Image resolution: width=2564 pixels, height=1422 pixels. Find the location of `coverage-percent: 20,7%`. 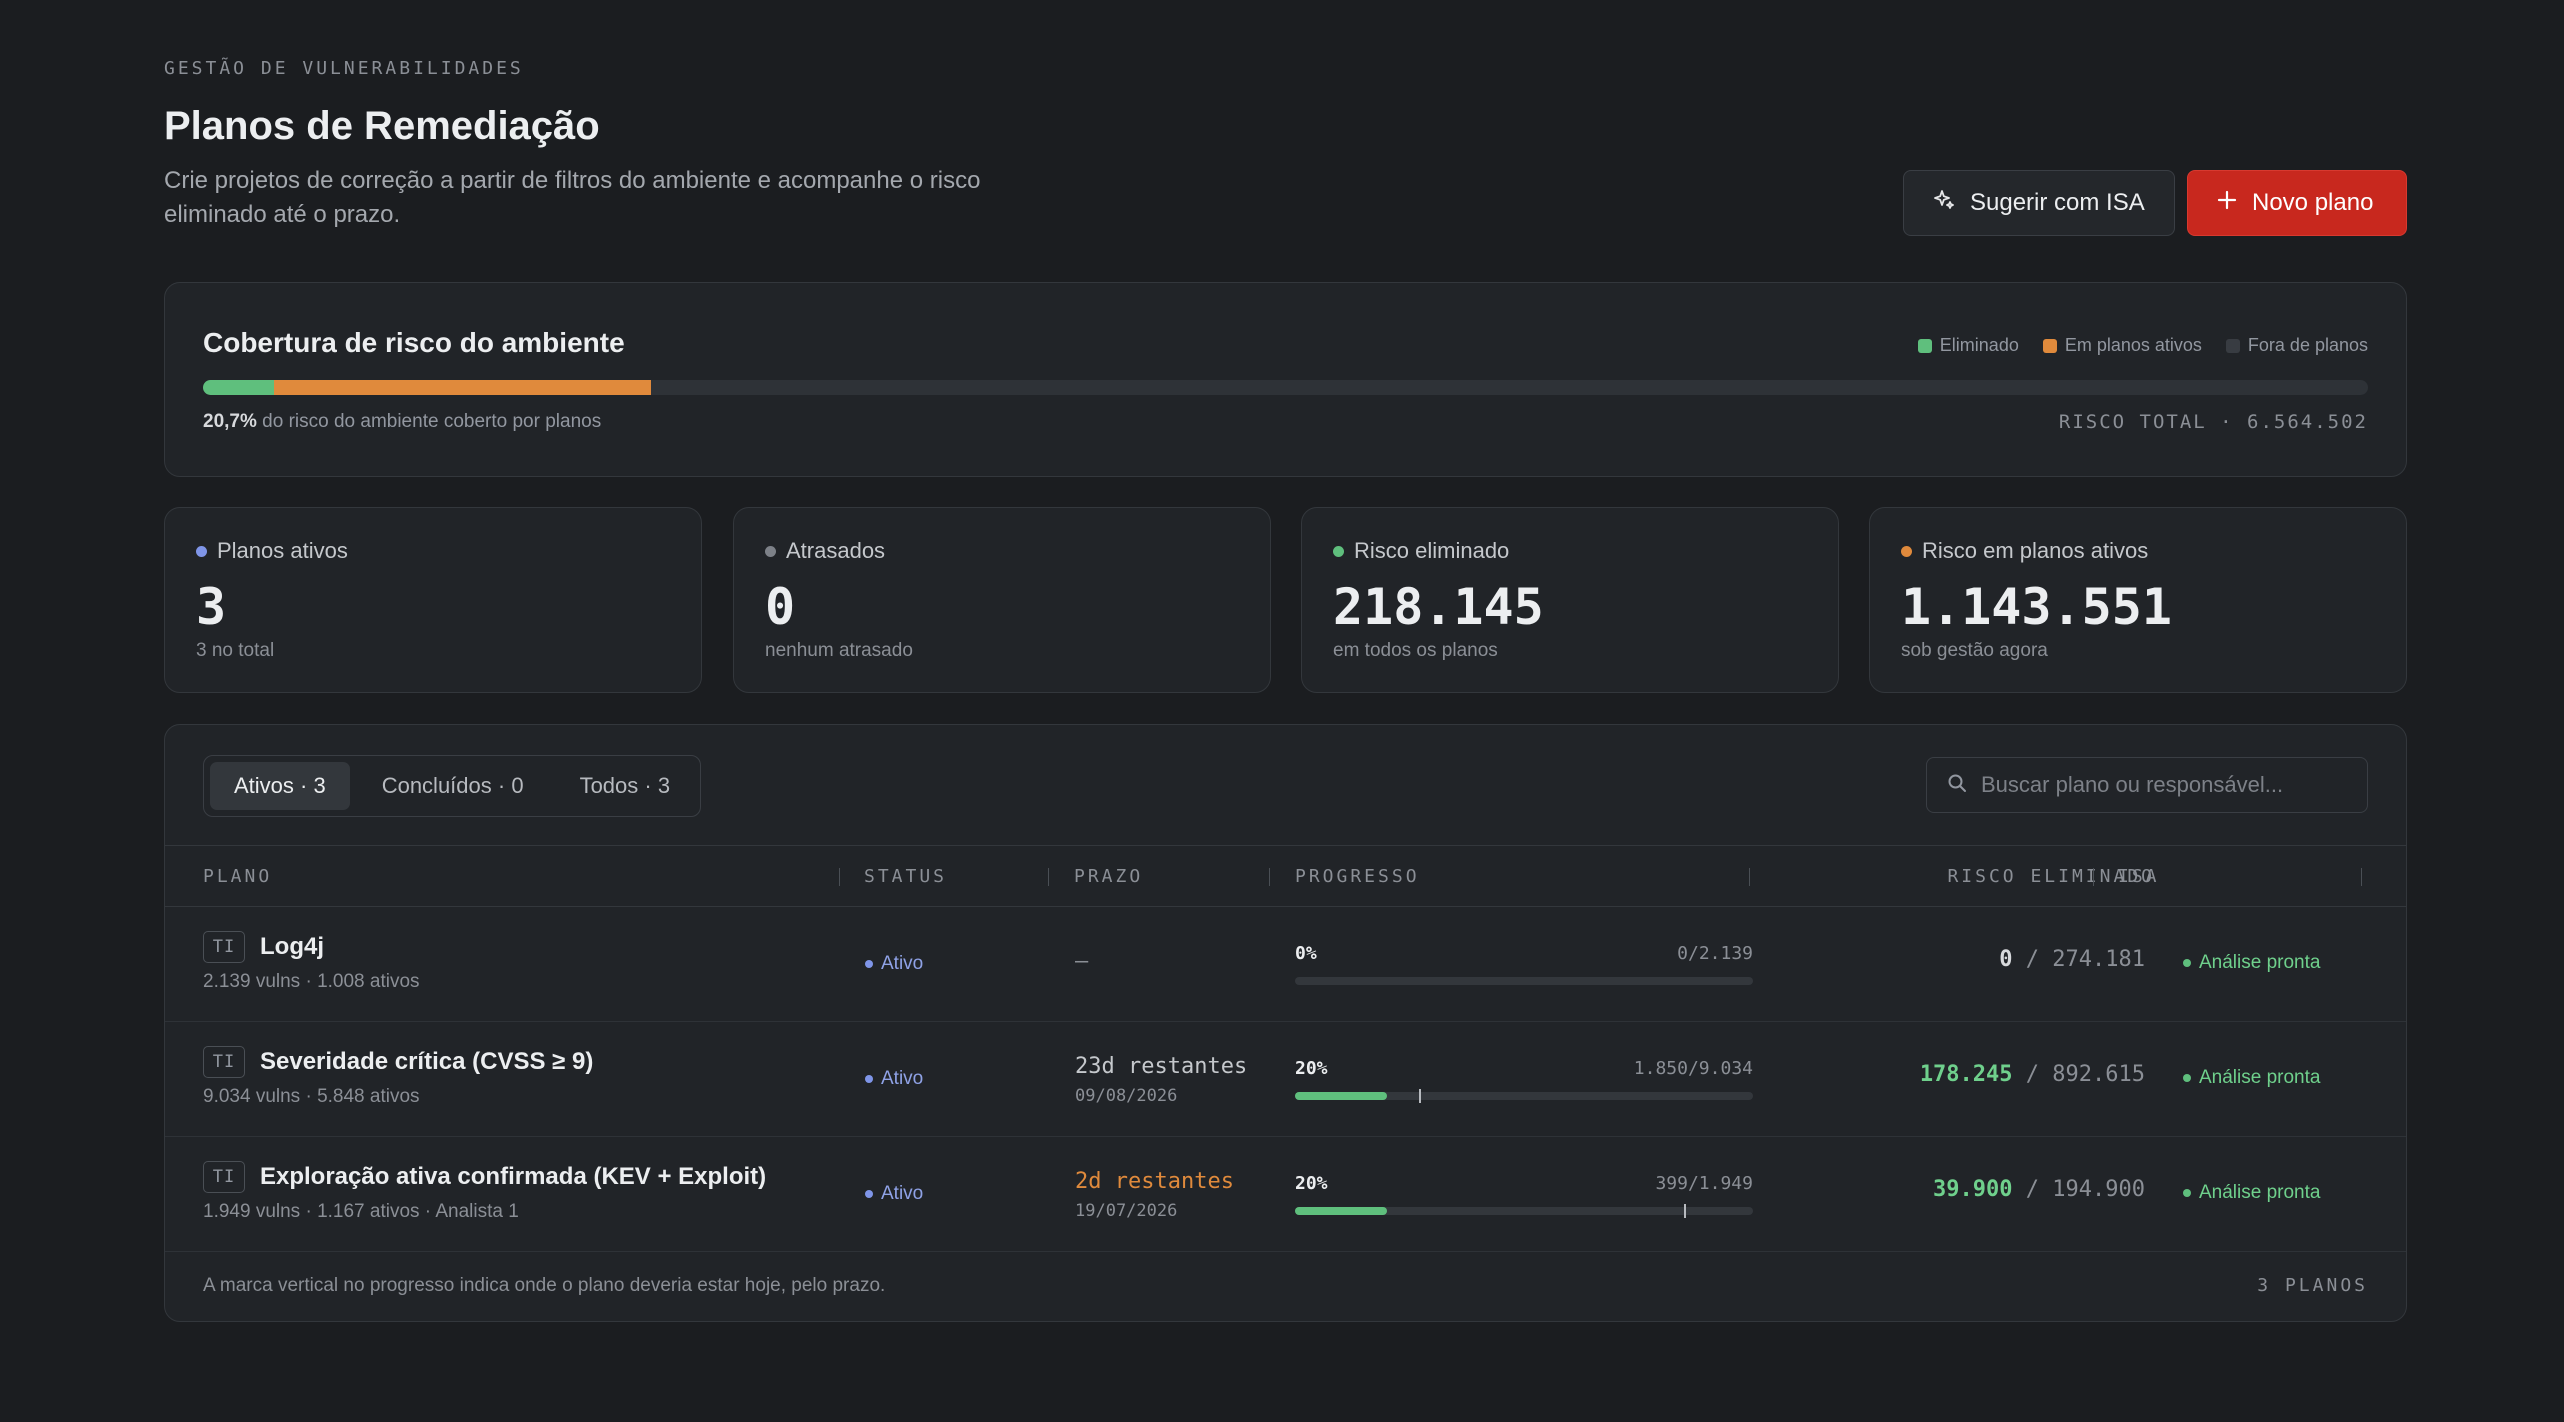

coverage-percent: 20,7% is located at coordinates (230, 421).